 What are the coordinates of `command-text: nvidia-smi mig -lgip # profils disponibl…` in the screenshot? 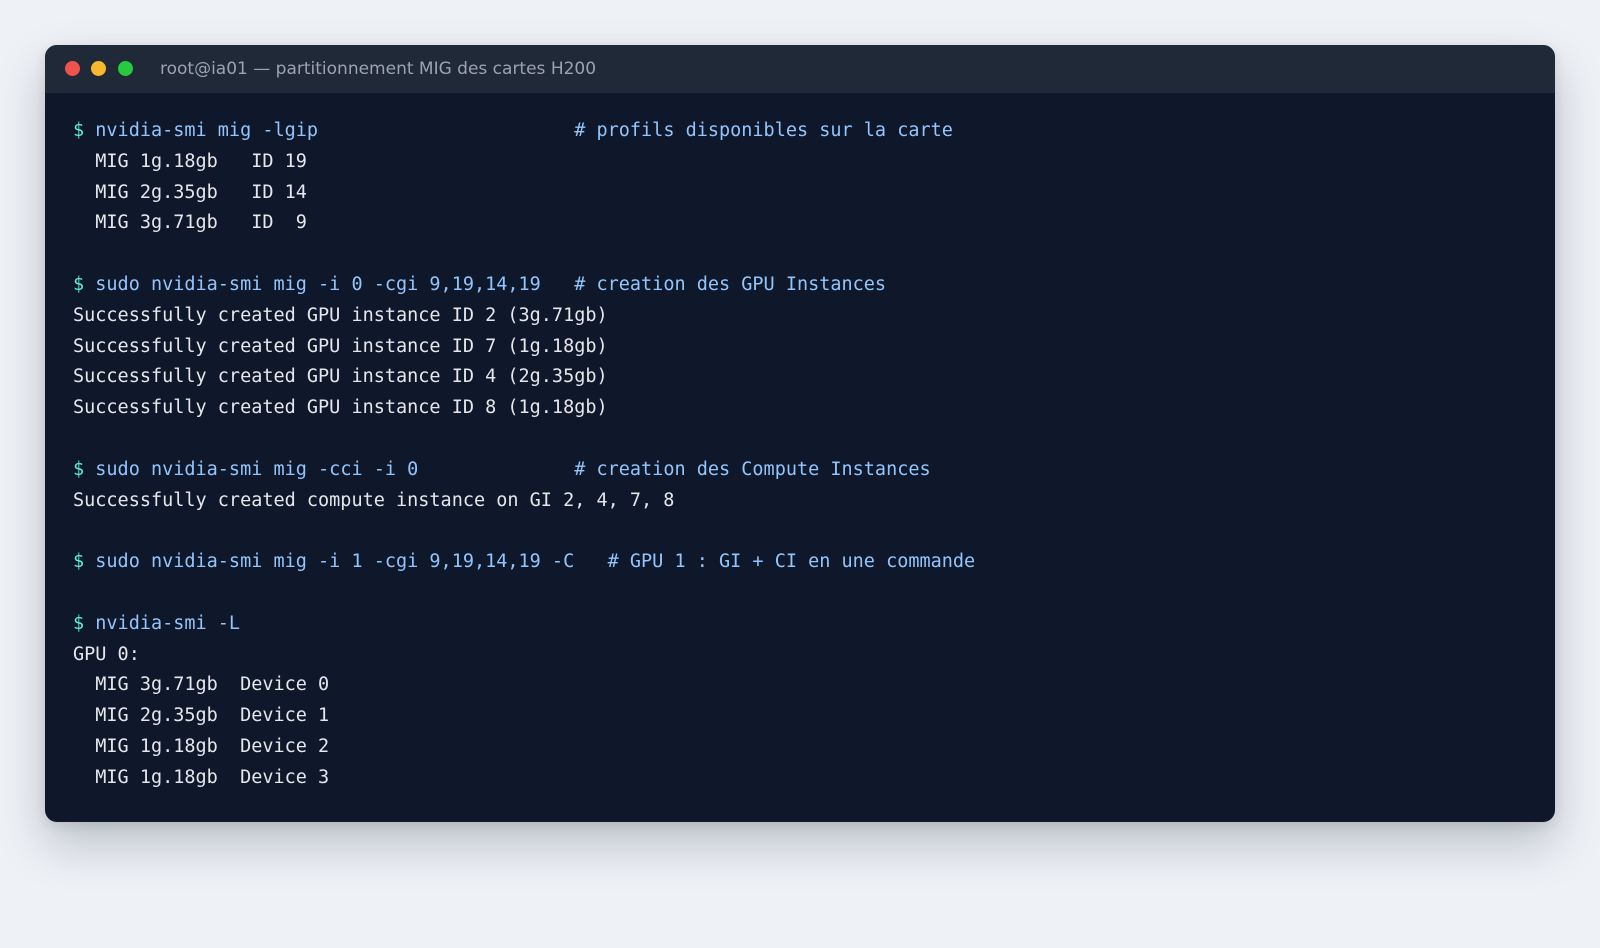 It's located at (524, 130).